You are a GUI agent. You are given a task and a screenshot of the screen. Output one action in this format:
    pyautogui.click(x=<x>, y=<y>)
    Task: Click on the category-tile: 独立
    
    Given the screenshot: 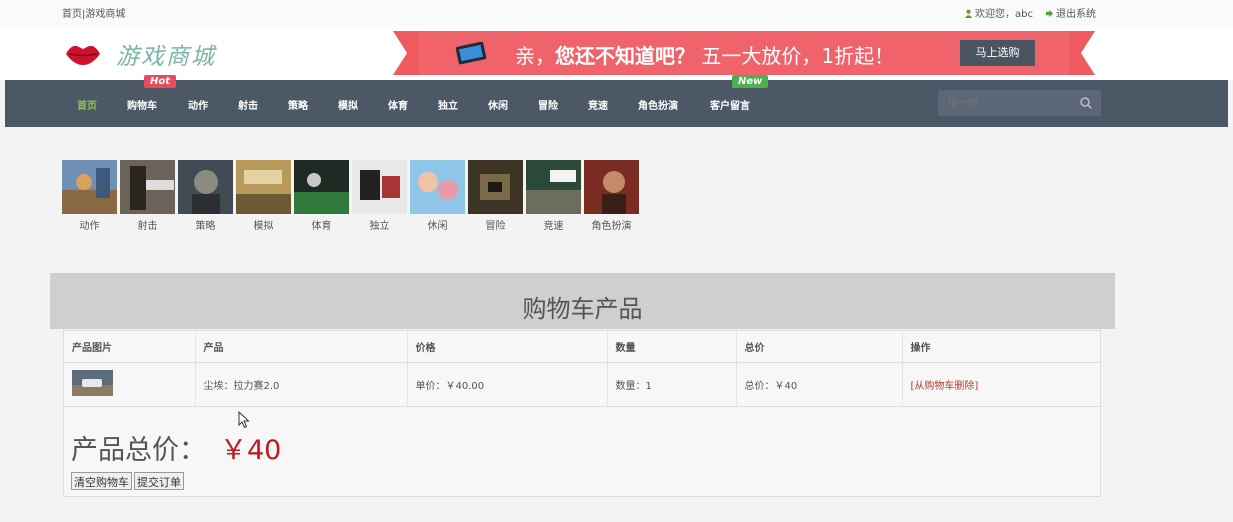 What is the action you would take?
    pyautogui.click(x=379, y=196)
    